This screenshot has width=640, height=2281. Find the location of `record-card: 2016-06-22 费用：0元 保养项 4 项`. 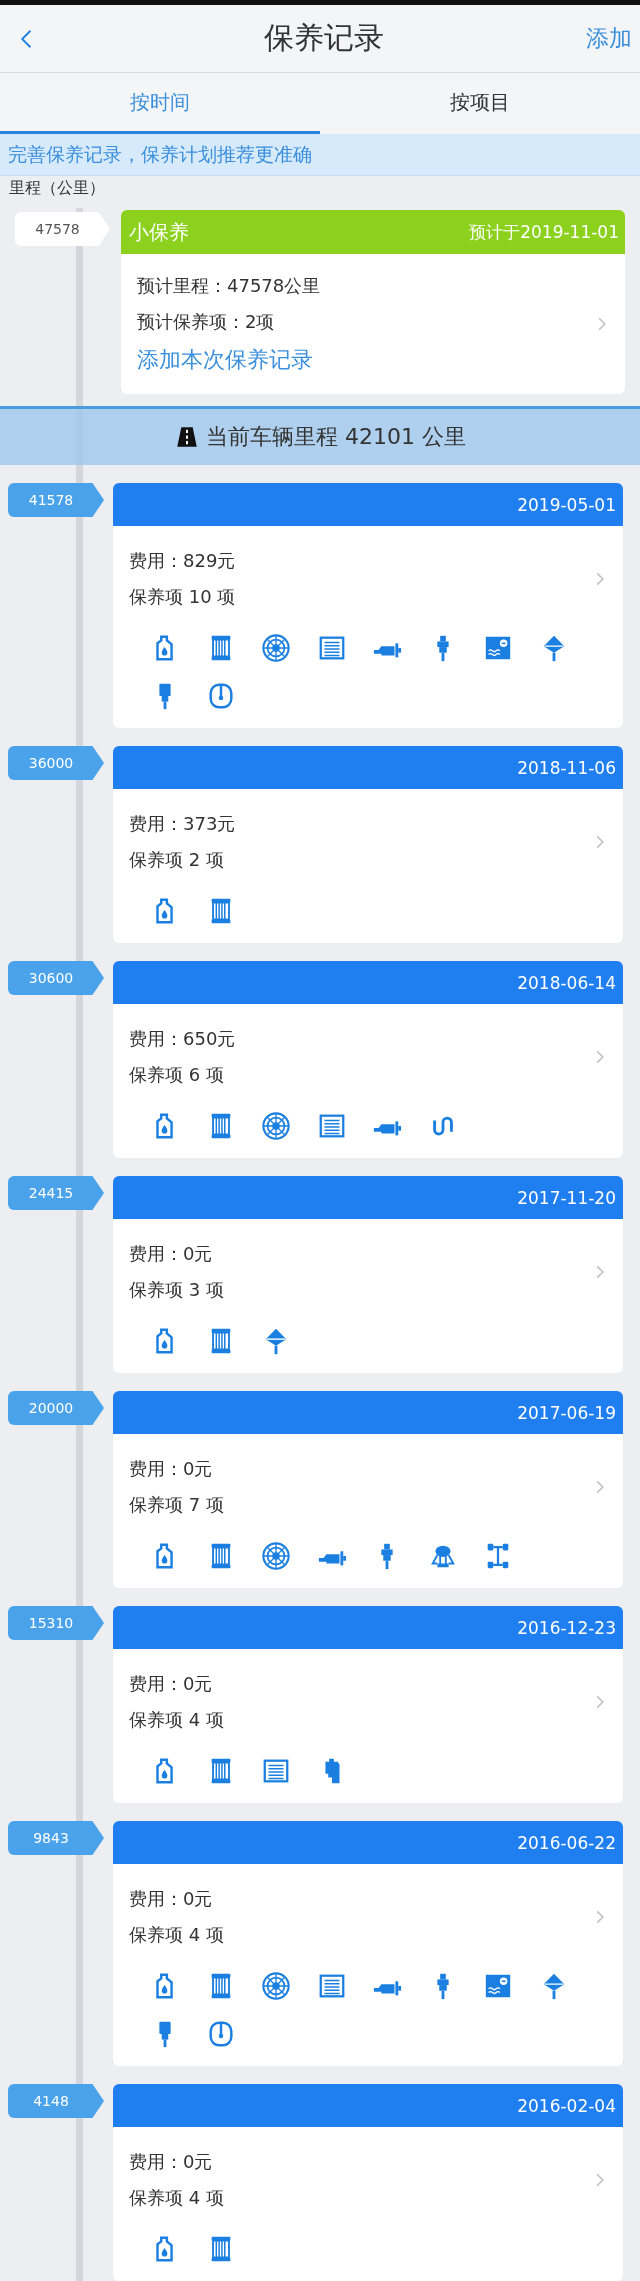

record-card: 2016-06-22 费用：0元 保养项 4 项 is located at coordinates (368, 1943).